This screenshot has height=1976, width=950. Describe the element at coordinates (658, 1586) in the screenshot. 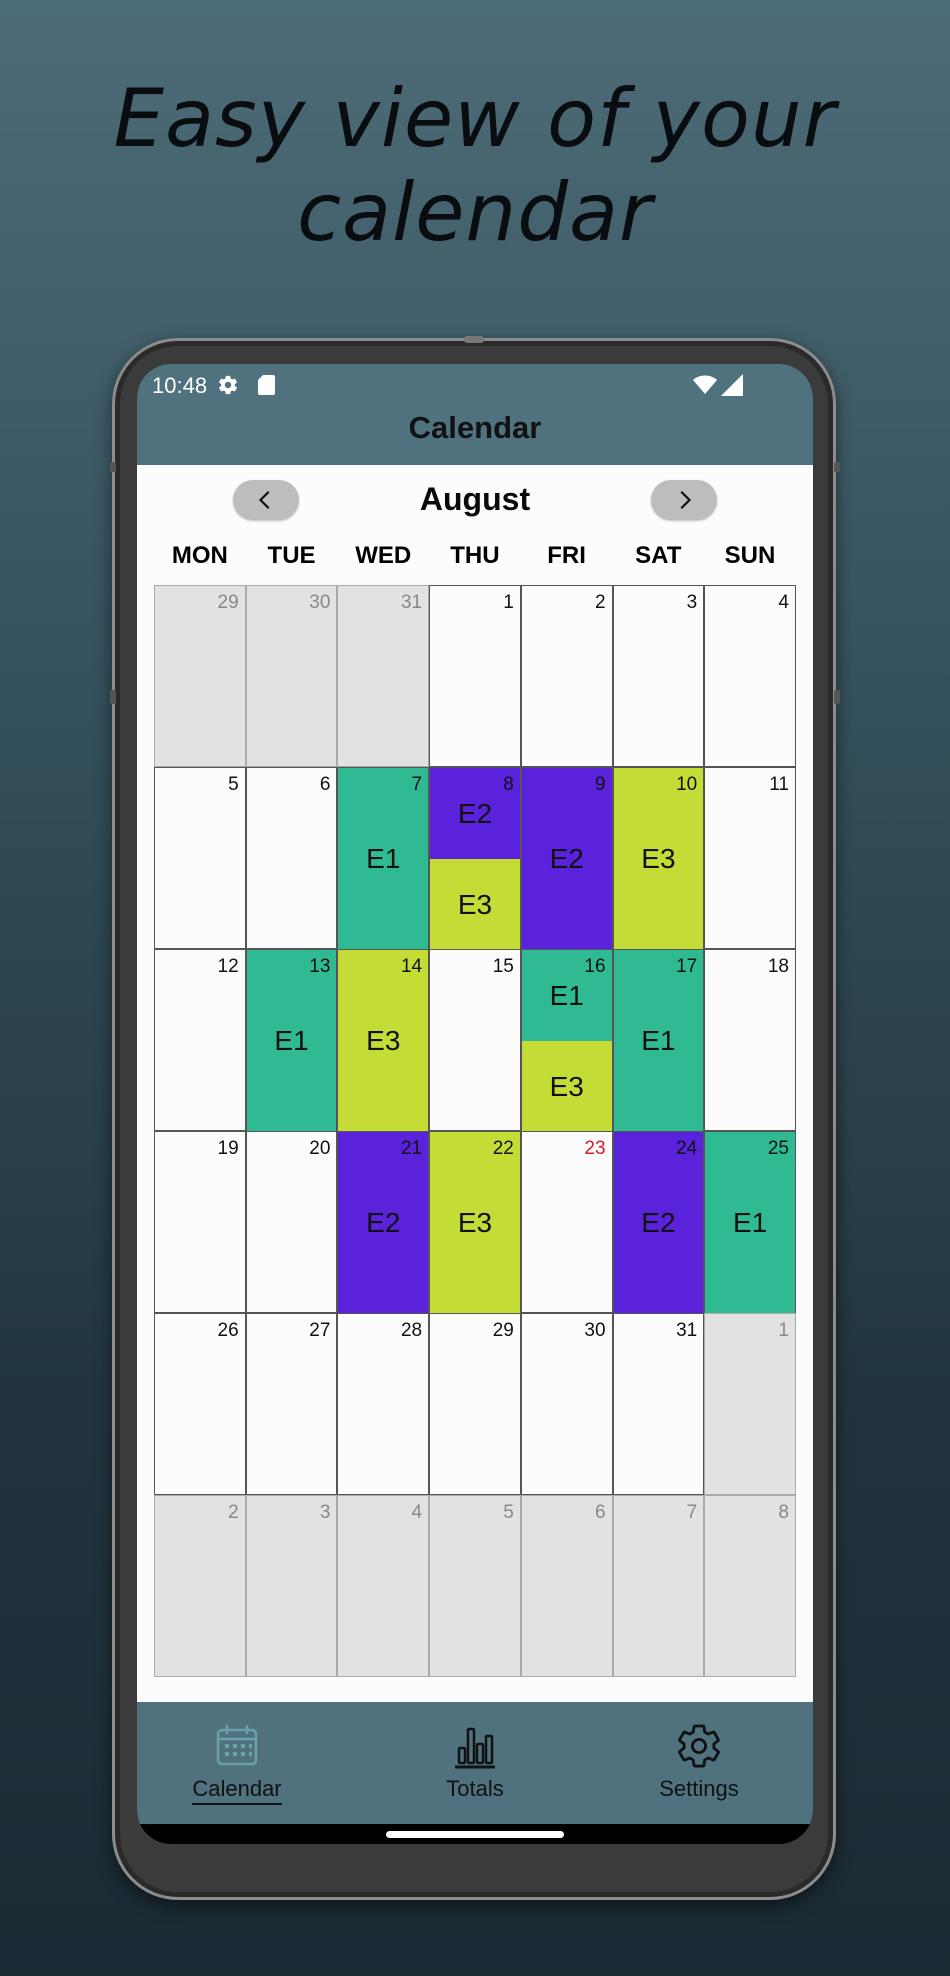

I see `calendar-day-cell: 7` at that location.